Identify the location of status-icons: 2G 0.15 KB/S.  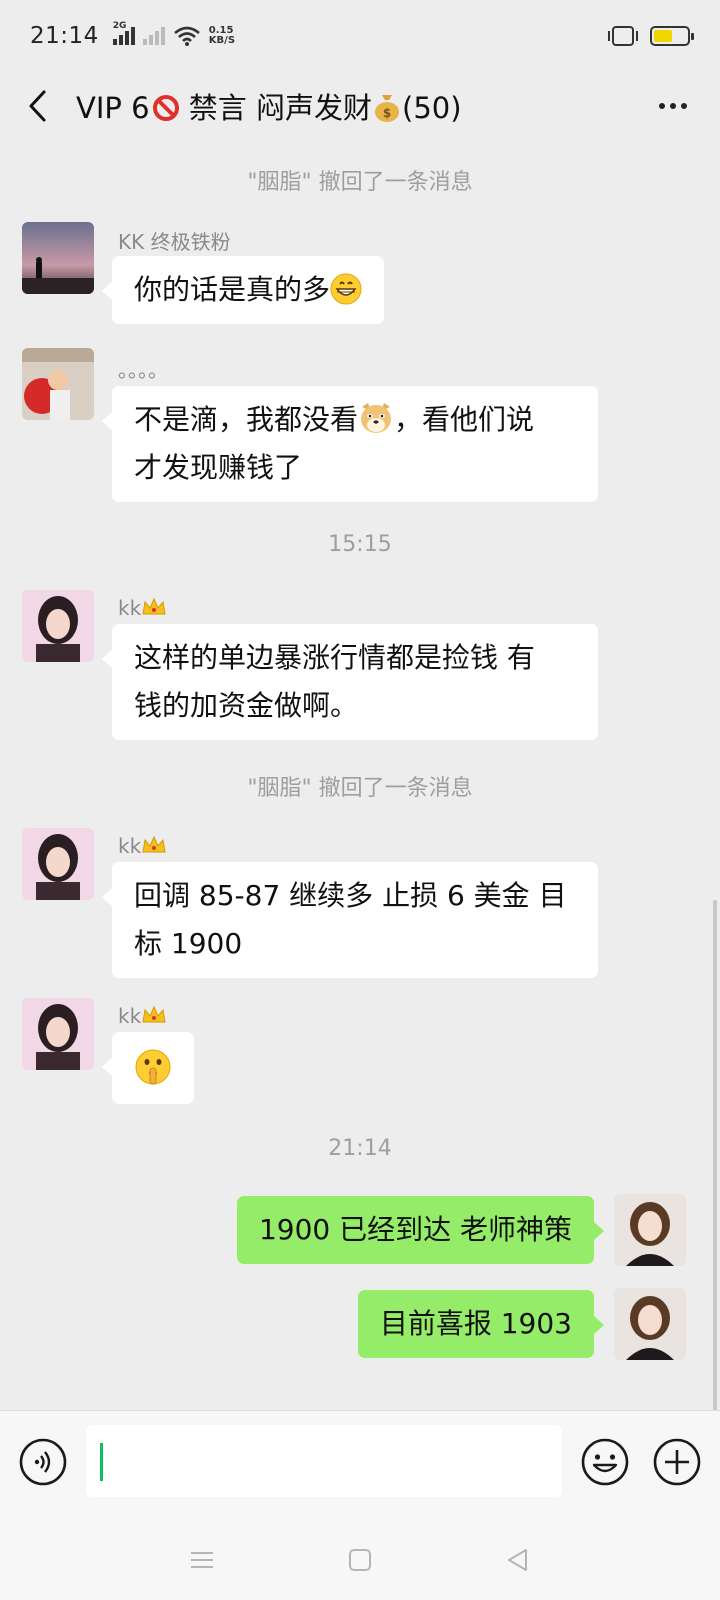
(173, 34).